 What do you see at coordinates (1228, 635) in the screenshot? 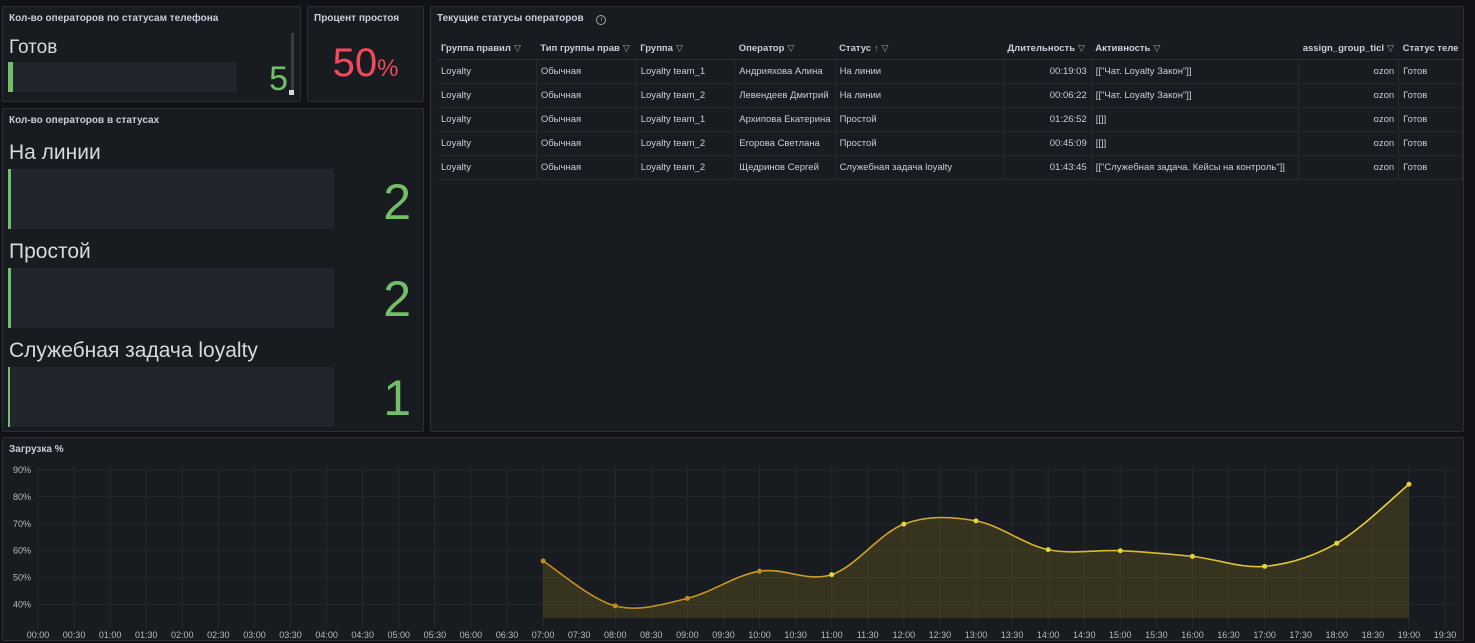
I see `x-tick-label: 16:30` at bounding box center [1228, 635].